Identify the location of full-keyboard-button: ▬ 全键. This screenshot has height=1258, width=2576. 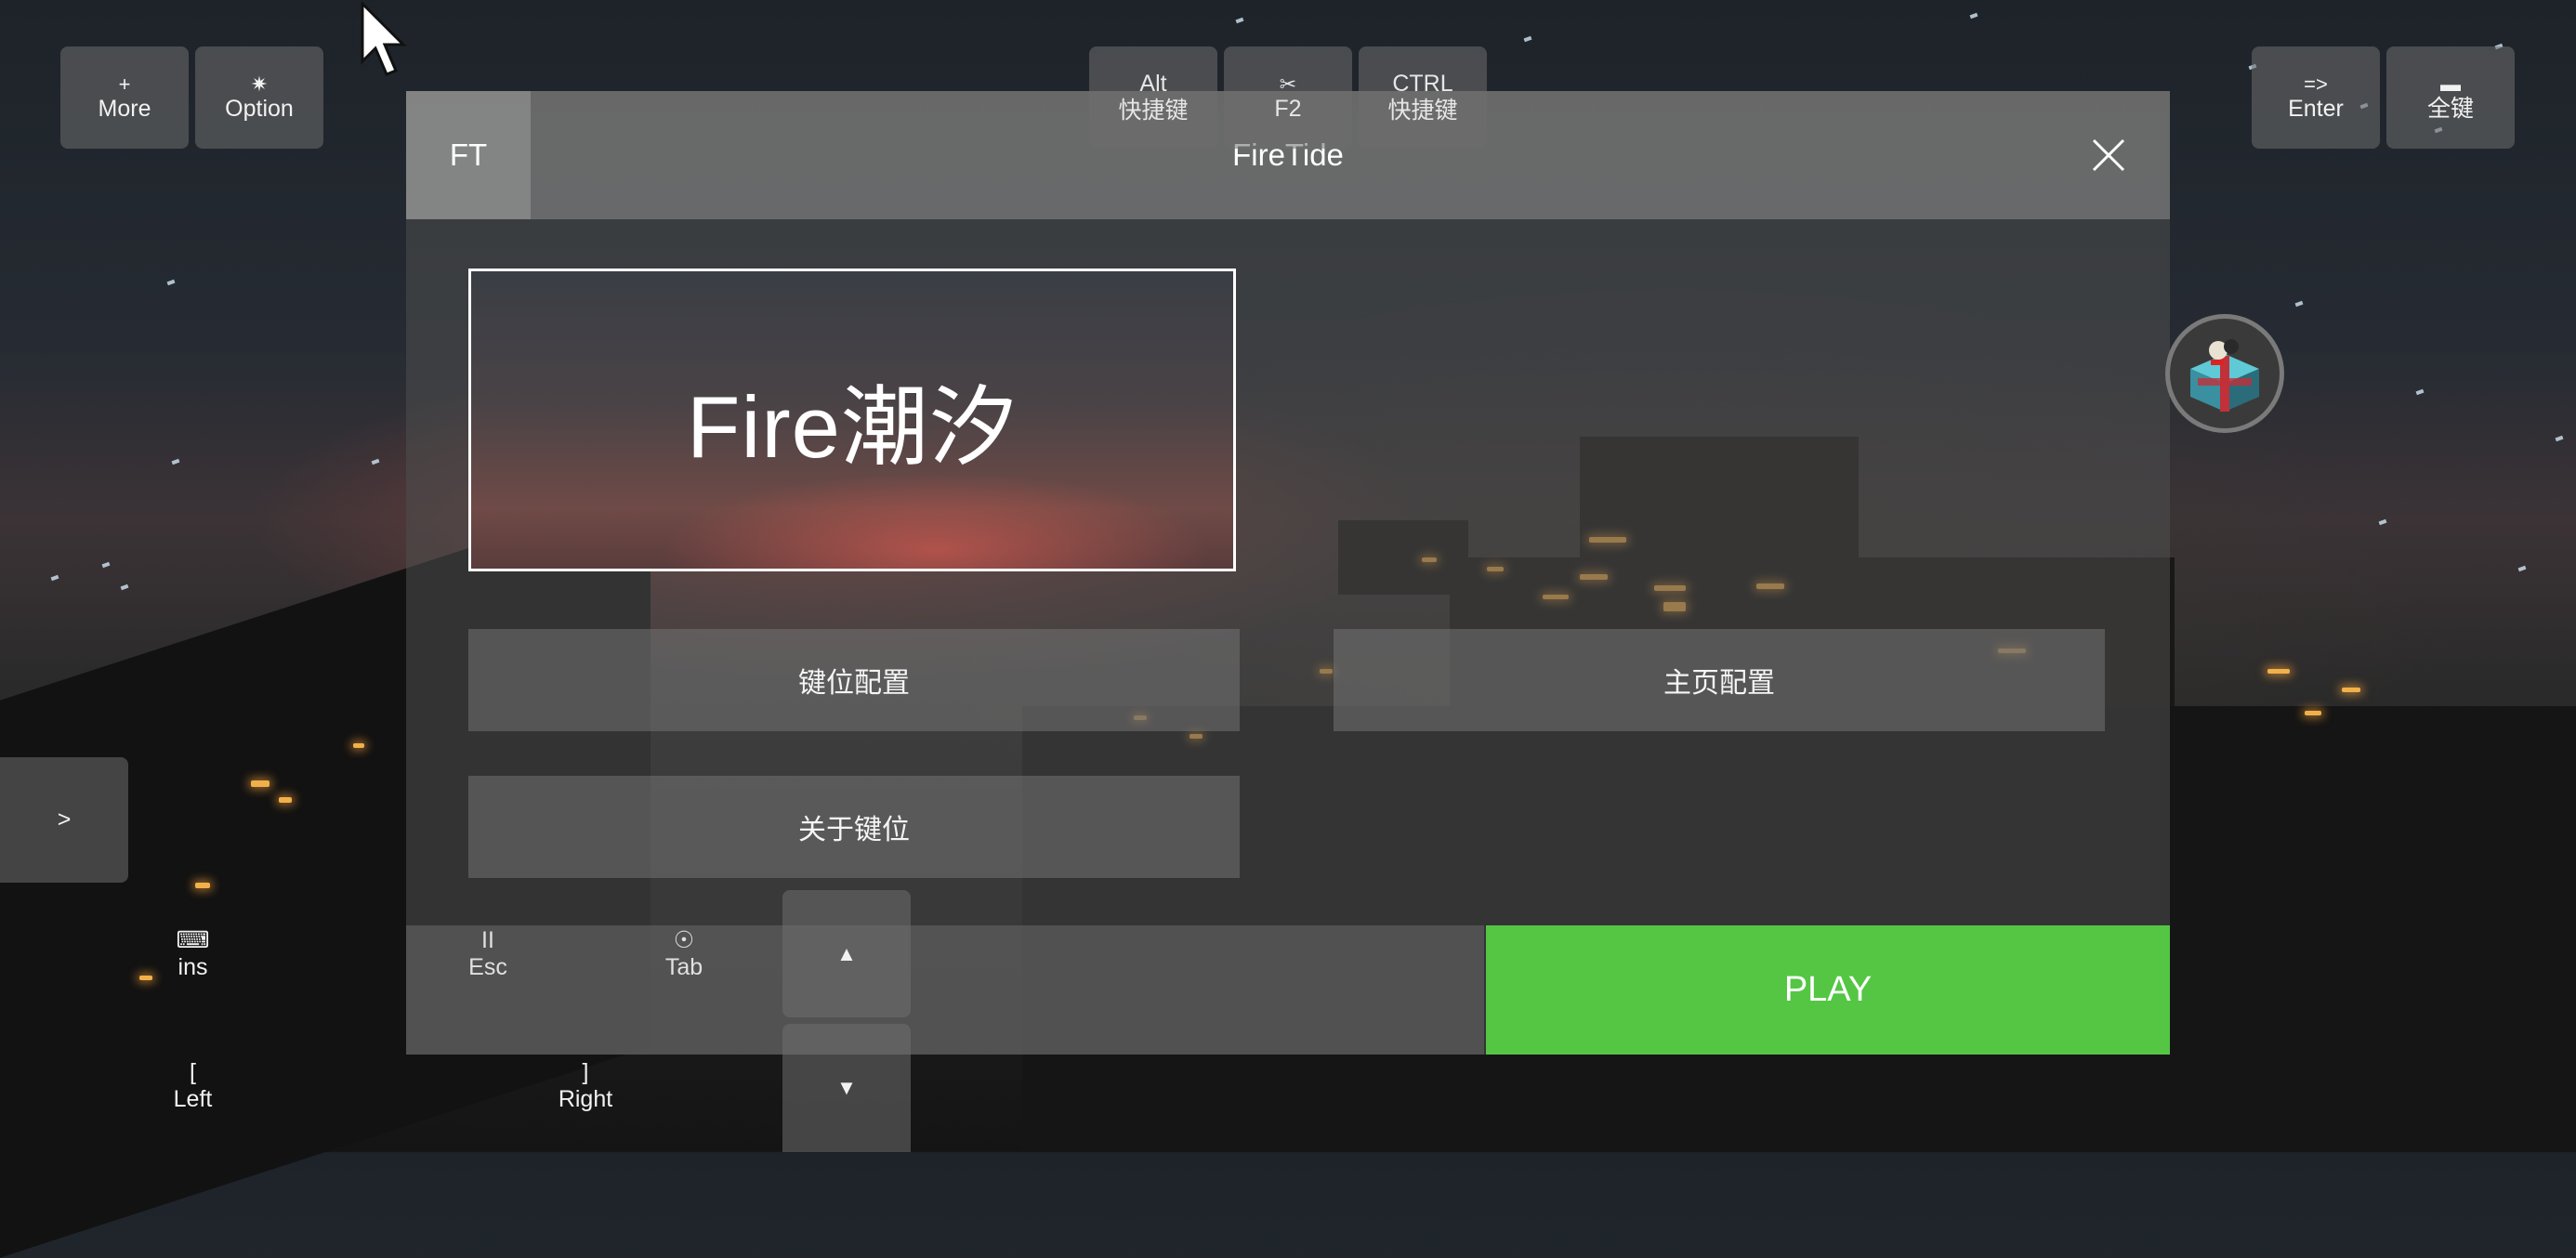
(2450, 97).